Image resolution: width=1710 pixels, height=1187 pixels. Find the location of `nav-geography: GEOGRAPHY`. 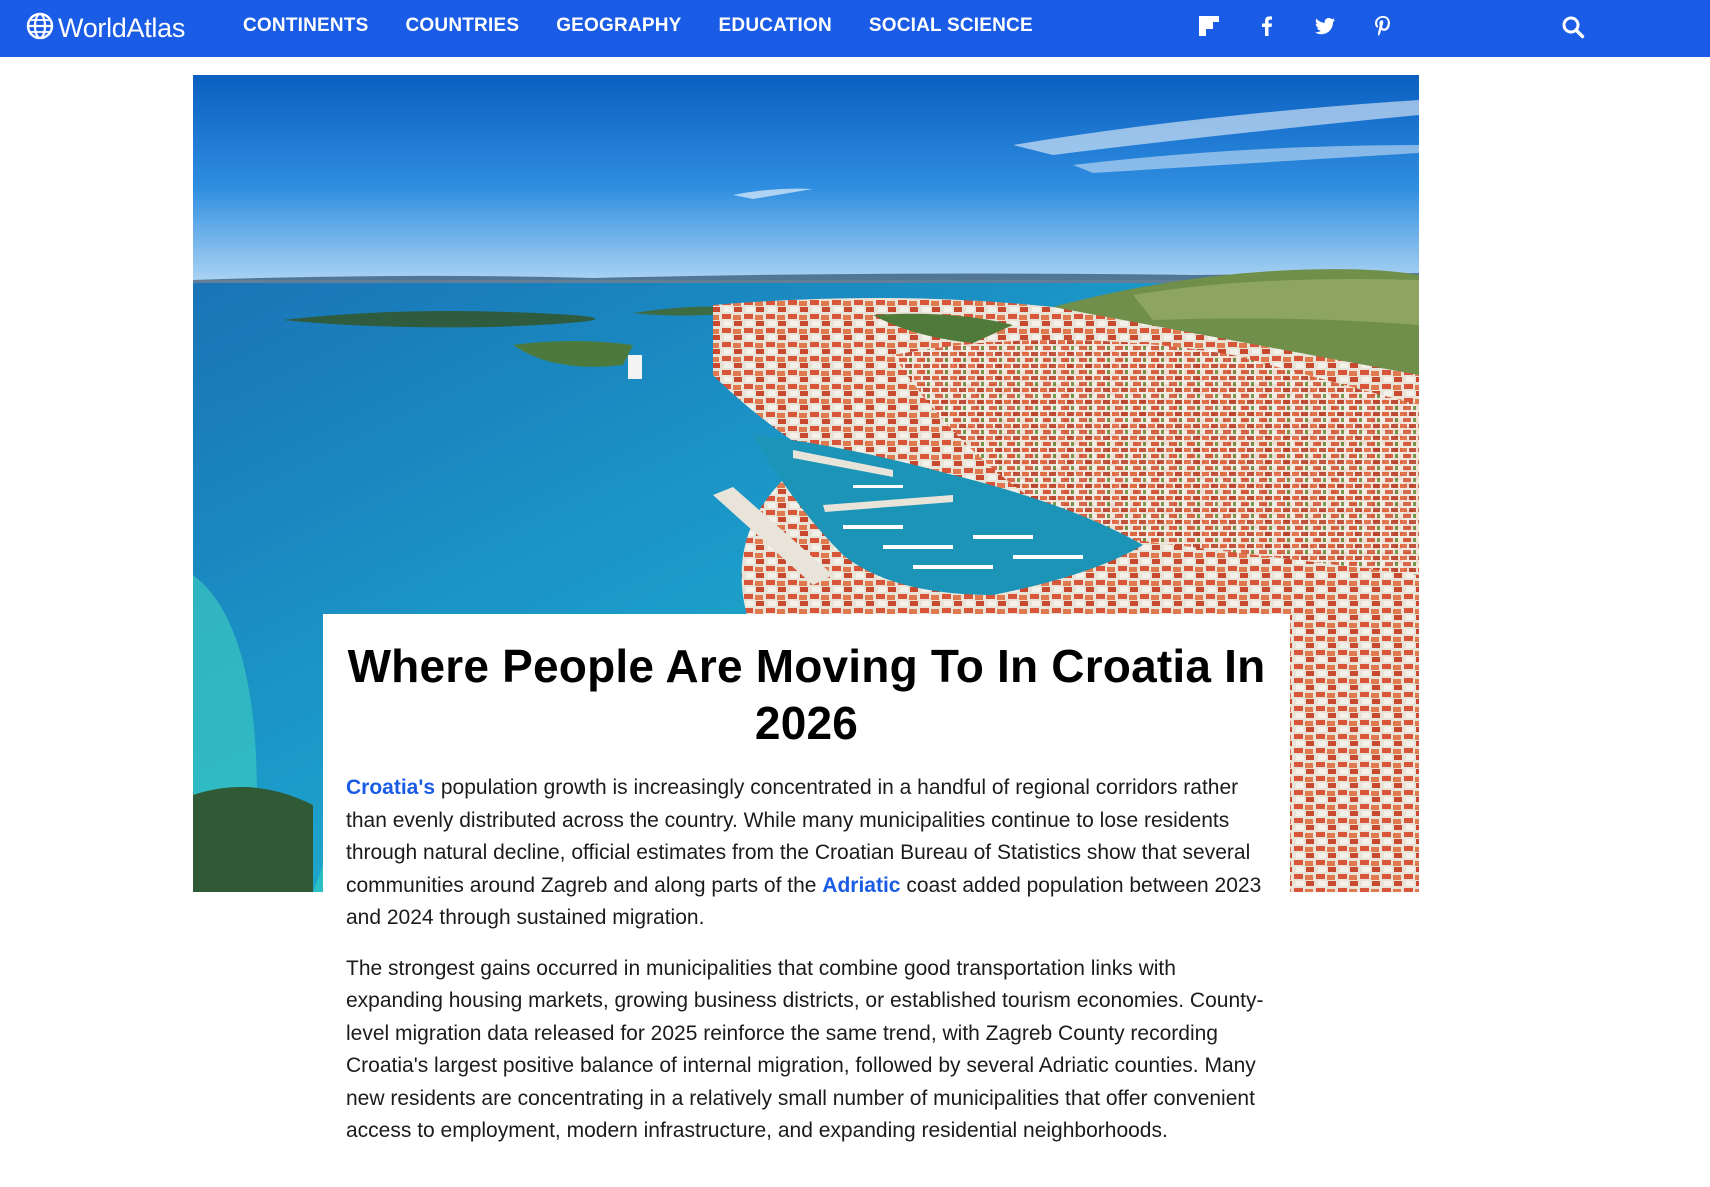

nav-geography: GEOGRAPHY is located at coordinates (618, 26).